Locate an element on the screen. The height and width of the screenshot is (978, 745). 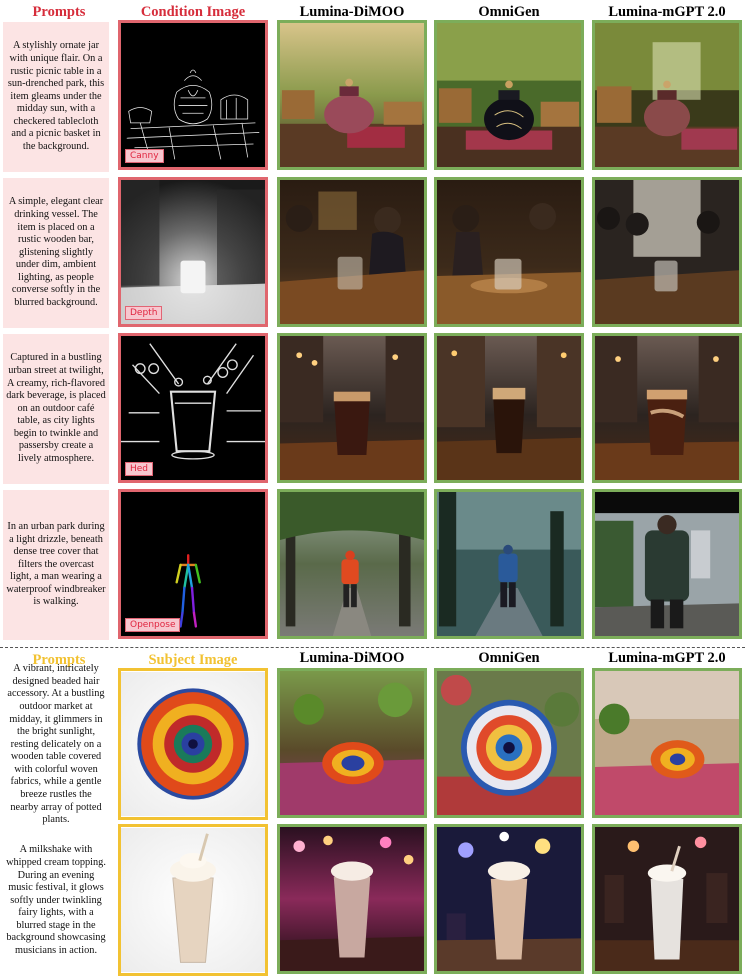
condition-image-header: Condition Image is located at coordinates (193, 12).